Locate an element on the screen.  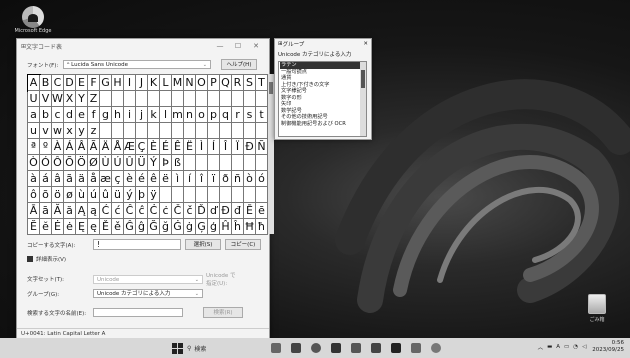
char-cell: Ê is located at coordinates (178, 147).